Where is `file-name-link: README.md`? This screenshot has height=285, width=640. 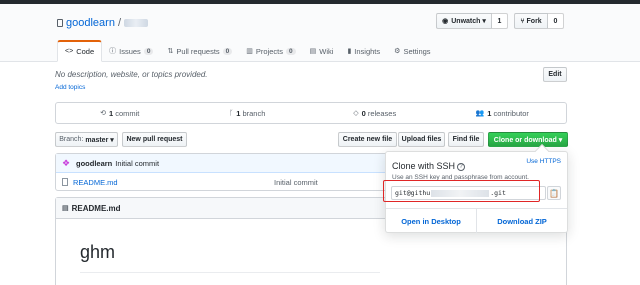 file-name-link: README.md is located at coordinates (95, 182).